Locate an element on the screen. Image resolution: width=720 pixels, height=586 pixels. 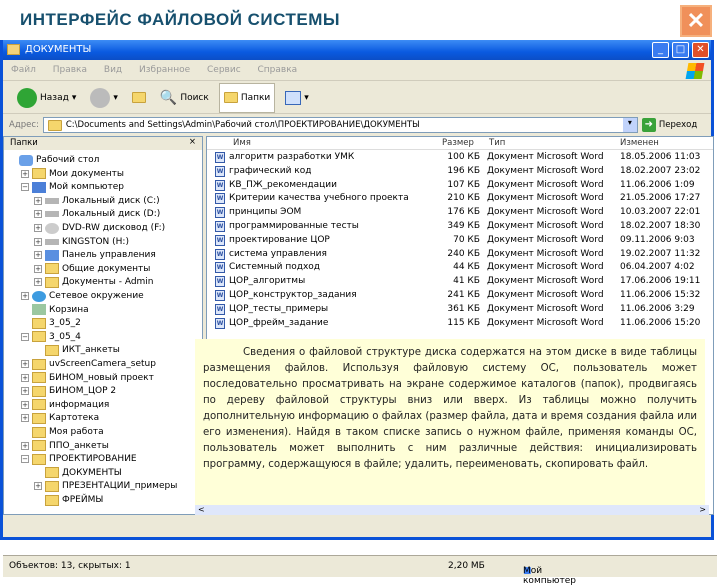
up-button is located at coordinates (139, 97).